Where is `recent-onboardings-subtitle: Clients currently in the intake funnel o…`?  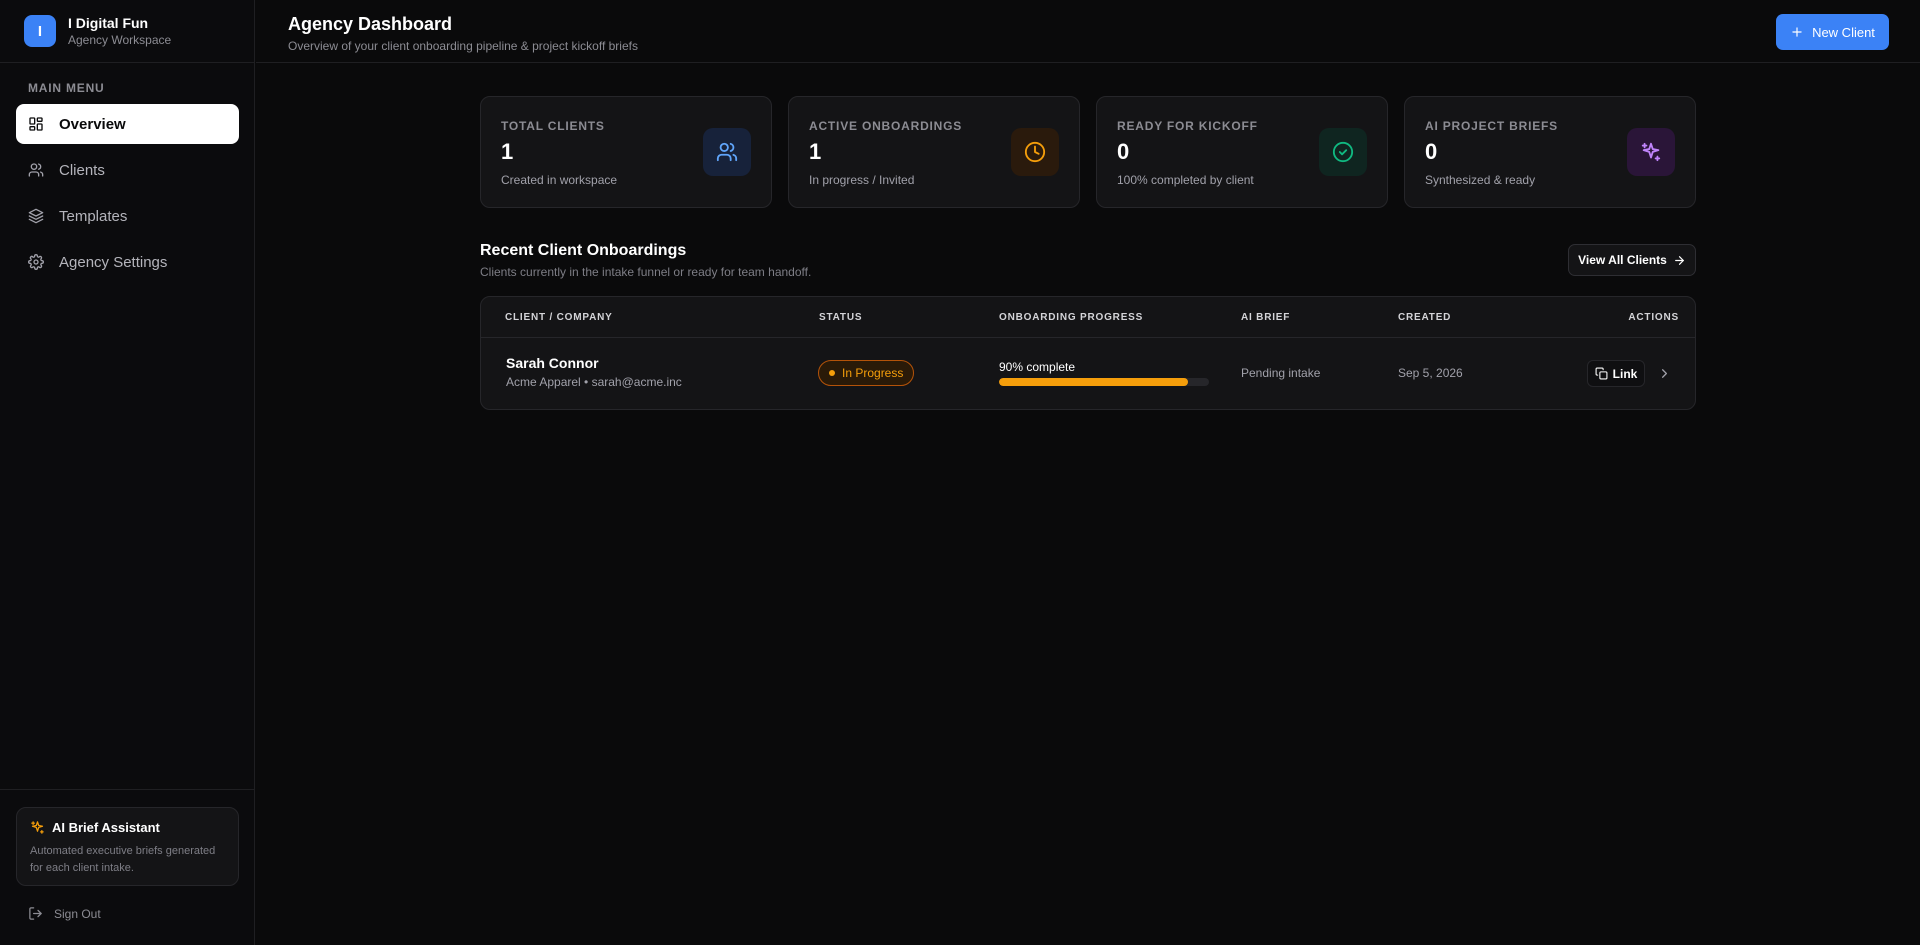 recent-onboardings-subtitle: Clients currently in the intake funnel o… is located at coordinates (646, 272).